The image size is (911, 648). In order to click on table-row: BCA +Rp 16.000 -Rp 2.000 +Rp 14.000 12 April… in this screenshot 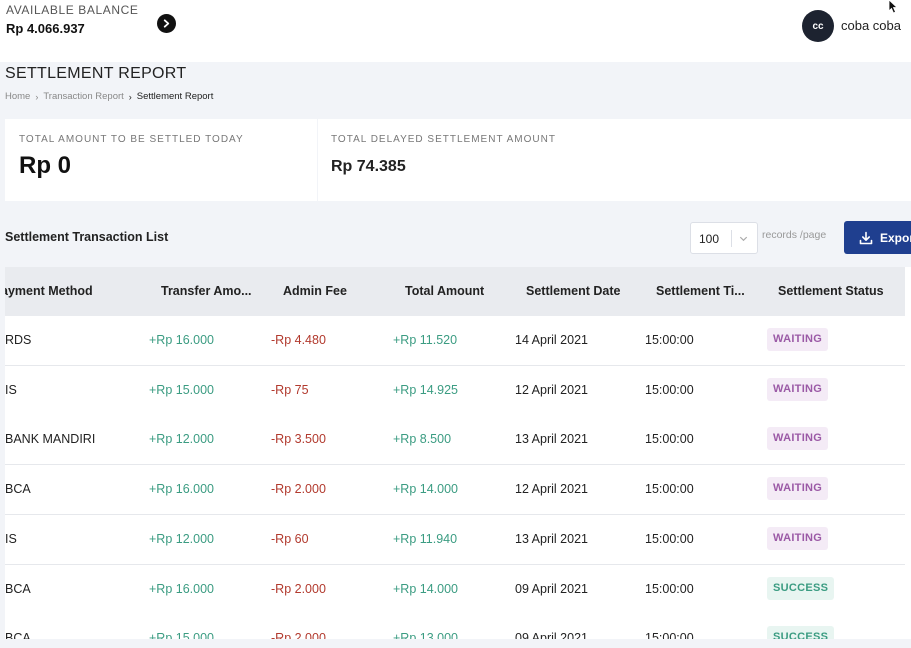, I will do `click(455, 490)`.